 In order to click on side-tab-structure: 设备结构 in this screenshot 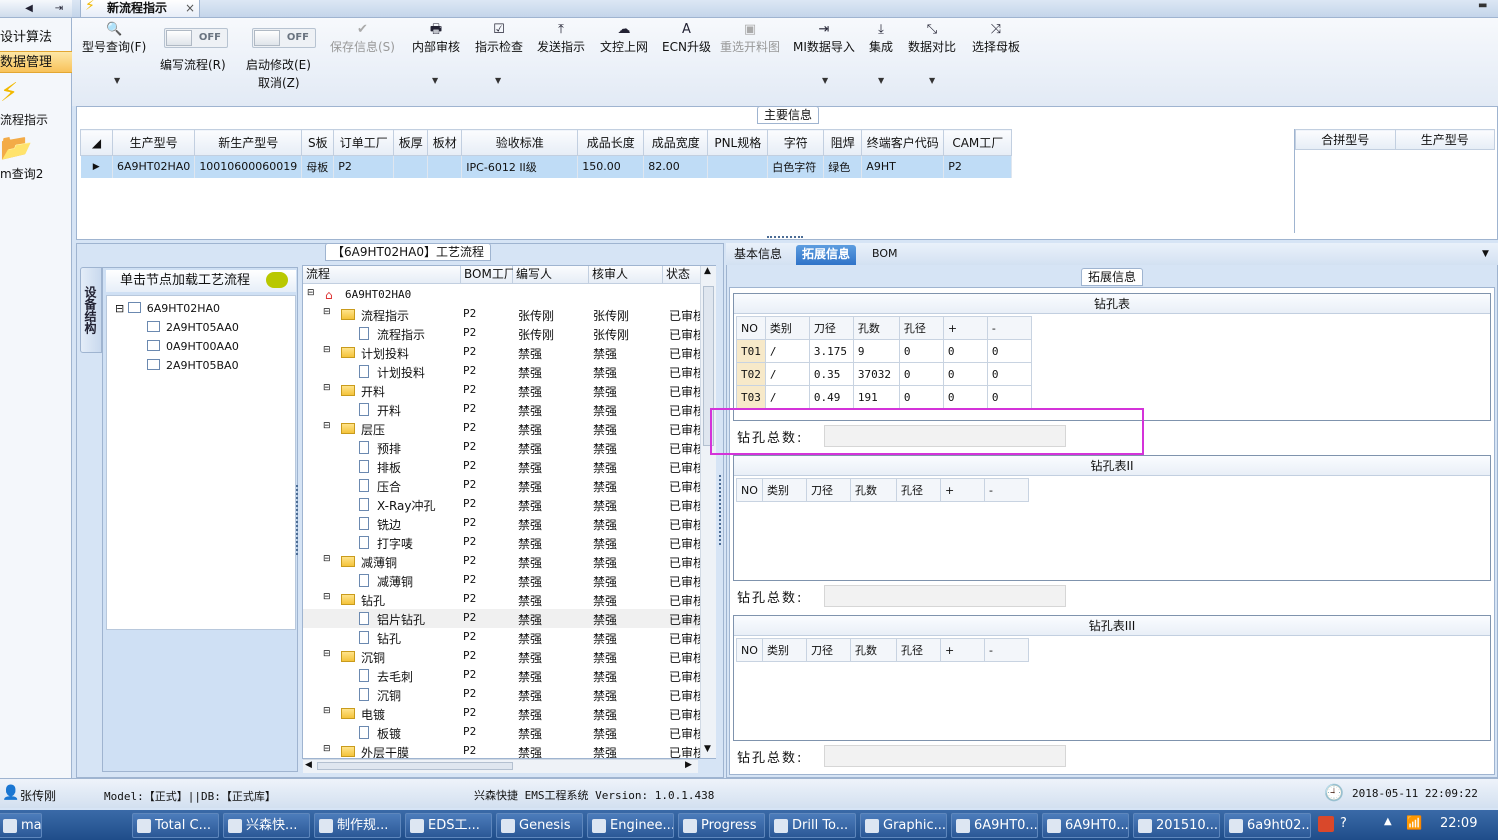, I will do `click(91, 310)`.